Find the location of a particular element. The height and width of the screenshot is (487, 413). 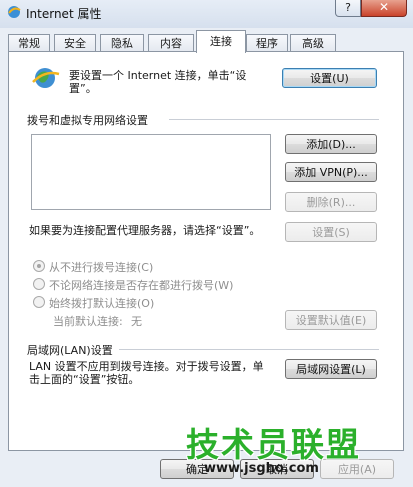

lan-instruction: LAN 设置不应用到拨号连接。对于拨号设置，单击上面的“设置”按钮。 is located at coordinates (146, 373).